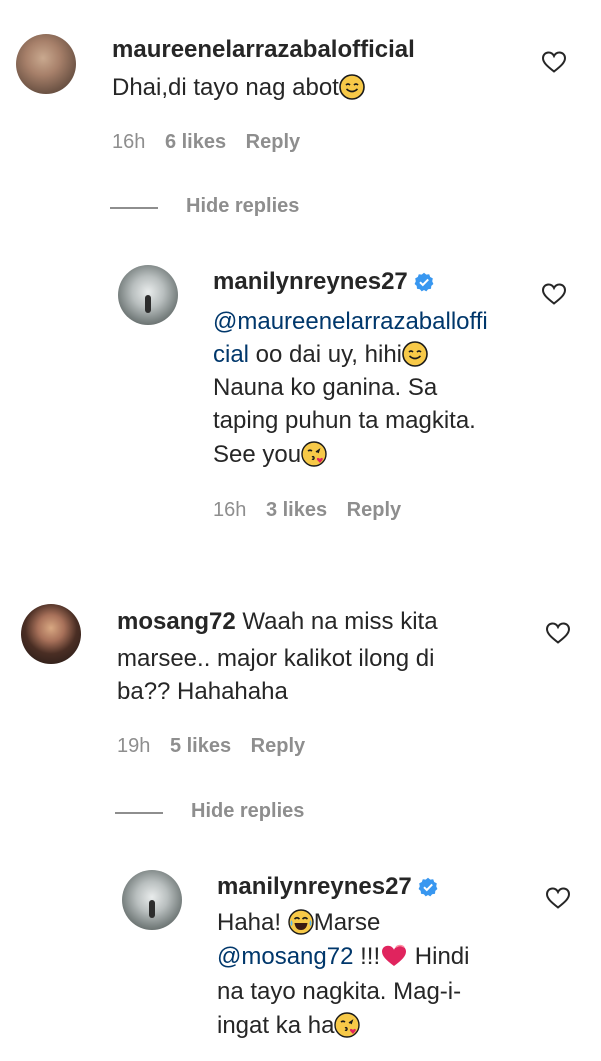 The height and width of the screenshot is (1061, 601). Describe the element at coordinates (195, 142) in the screenshot. I see `likes-count: 6 likes` at that location.